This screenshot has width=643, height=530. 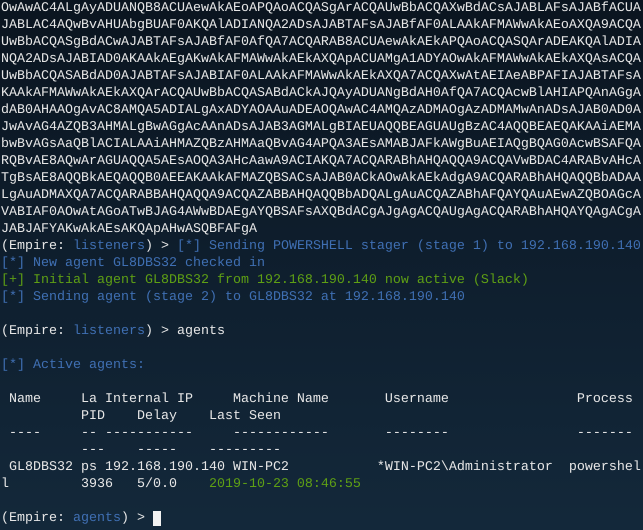 What do you see at coordinates (73, 365) in the screenshot?
I see `info-message: [*] Active agents:` at bounding box center [73, 365].